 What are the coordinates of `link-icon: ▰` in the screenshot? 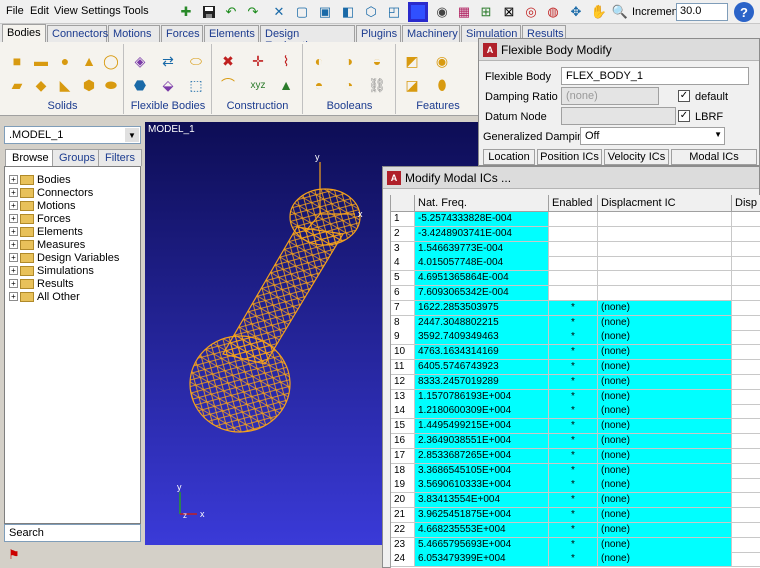 It's located at (17, 85).